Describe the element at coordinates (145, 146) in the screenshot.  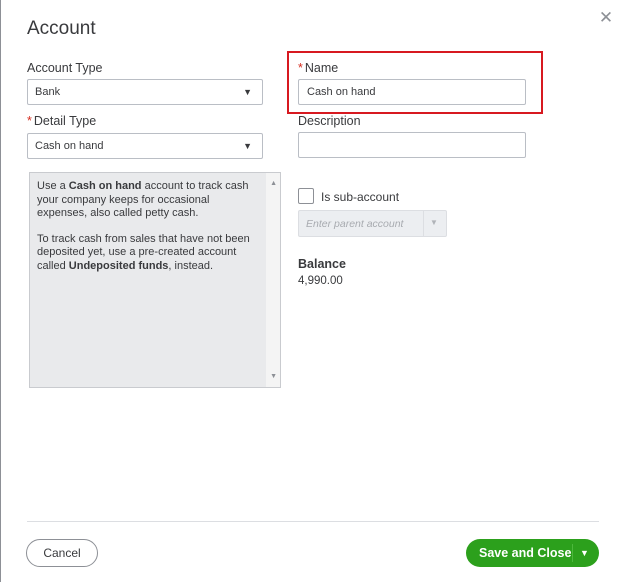
I see `detail-type-select: Cash on hand ▼` at that location.